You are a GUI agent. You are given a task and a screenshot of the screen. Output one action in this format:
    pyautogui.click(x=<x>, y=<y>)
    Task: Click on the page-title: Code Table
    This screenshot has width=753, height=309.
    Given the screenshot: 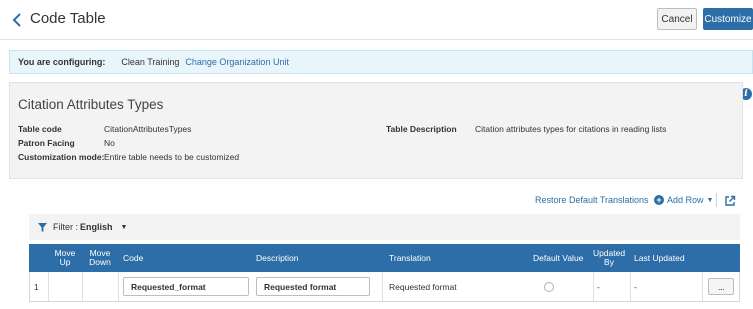 What is the action you would take?
    pyautogui.click(x=68, y=18)
    